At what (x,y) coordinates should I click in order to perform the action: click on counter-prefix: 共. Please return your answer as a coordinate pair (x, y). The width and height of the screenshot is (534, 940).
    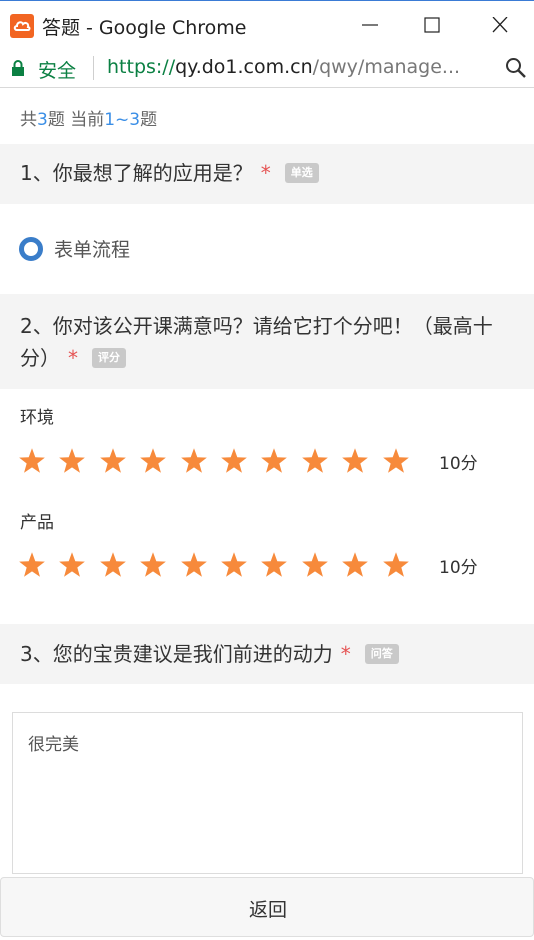
    Looking at the image, I should click on (28, 120).